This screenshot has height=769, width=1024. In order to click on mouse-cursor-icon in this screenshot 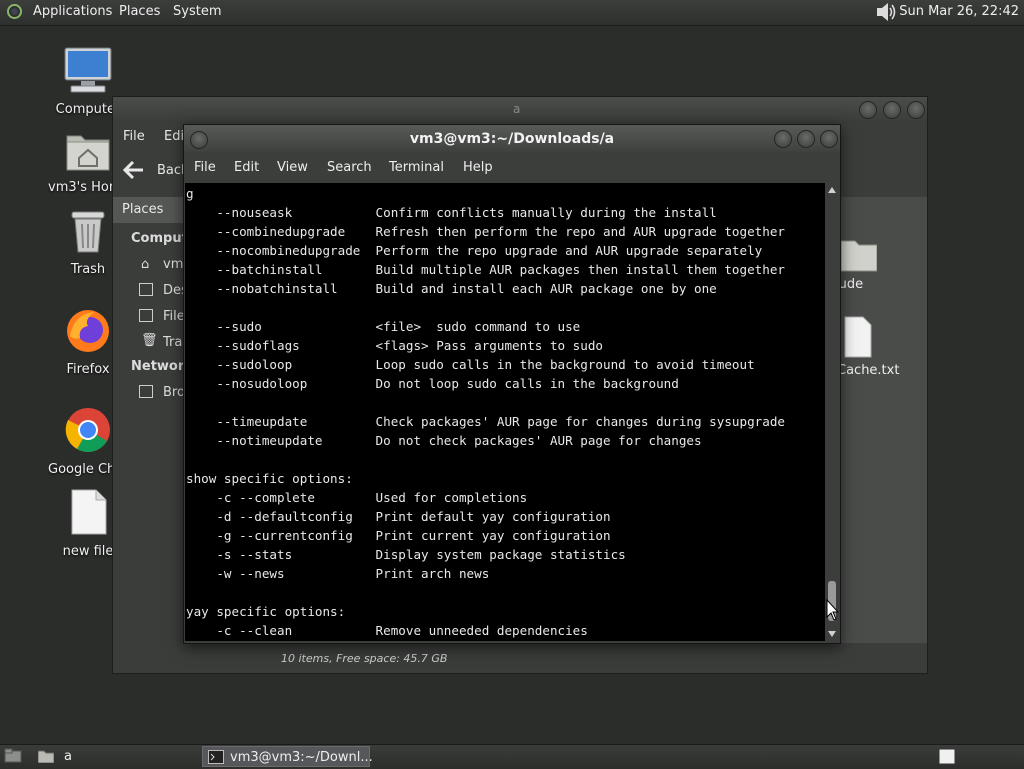, I will do `click(833, 610)`.